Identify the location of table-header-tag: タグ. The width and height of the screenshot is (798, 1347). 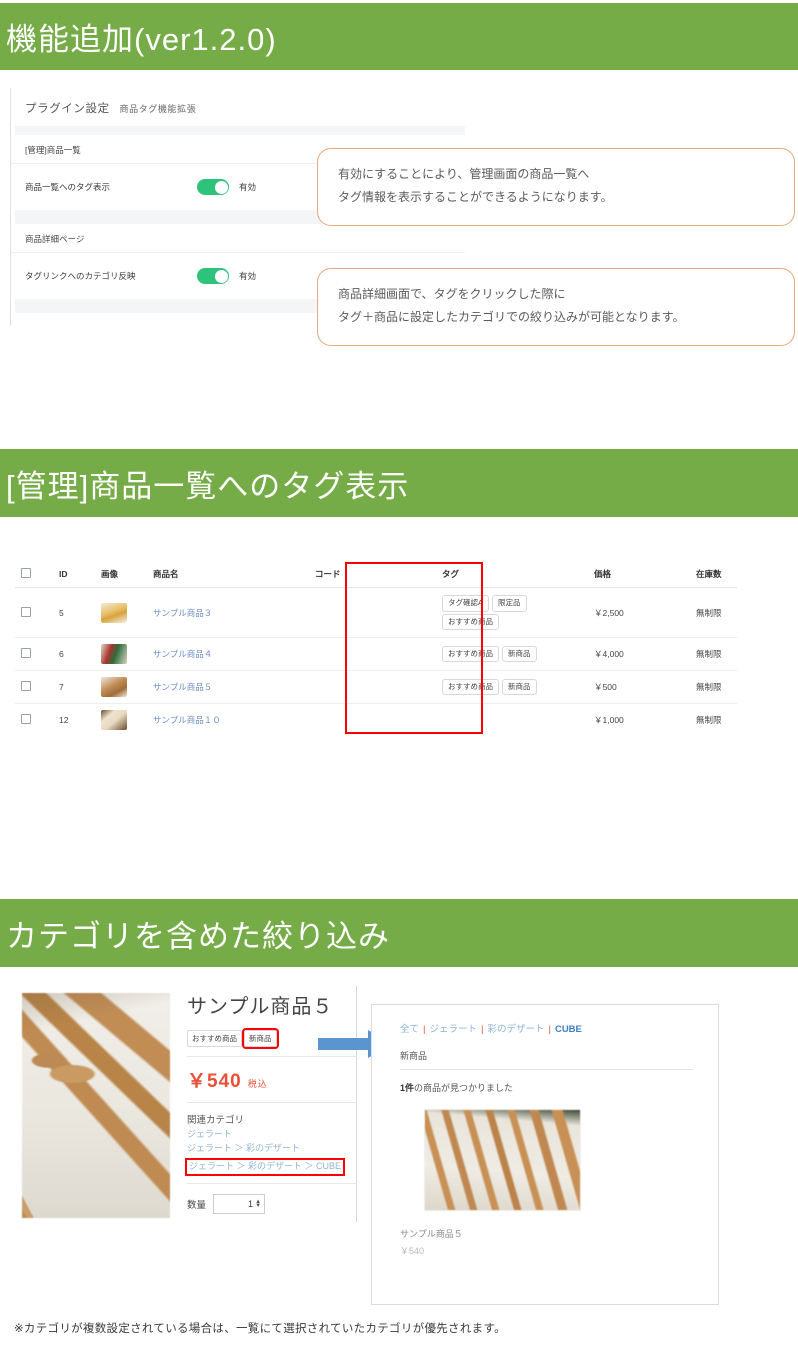
(512, 574).